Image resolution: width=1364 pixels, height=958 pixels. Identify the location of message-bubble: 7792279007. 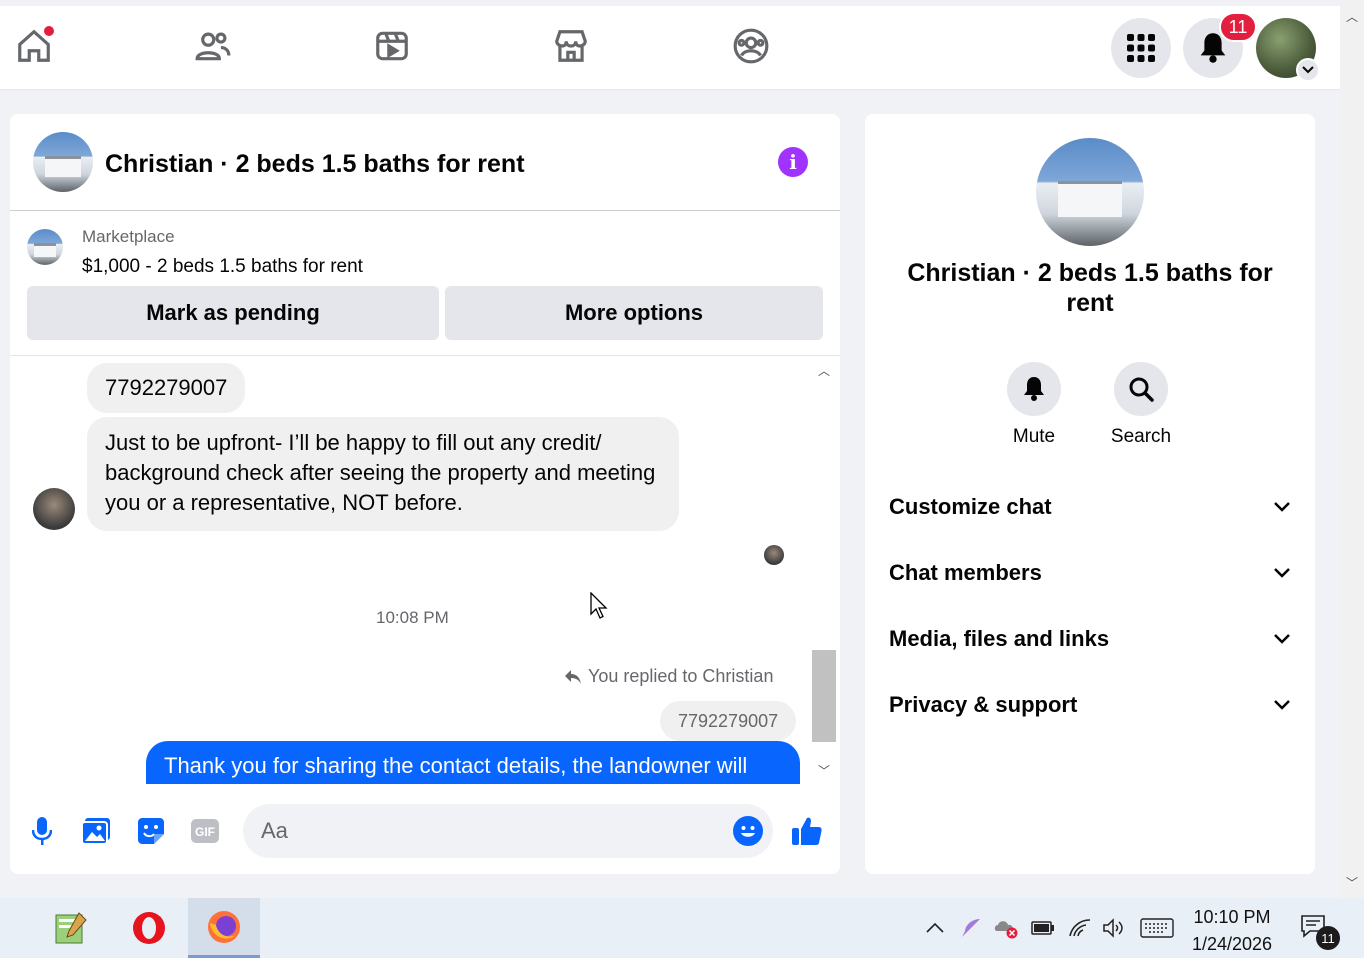
(166, 388).